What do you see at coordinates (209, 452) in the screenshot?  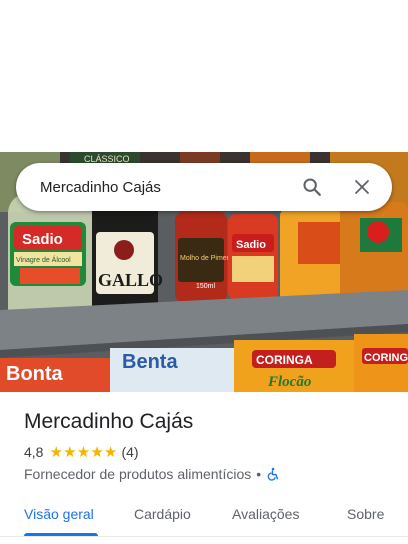 I see `rating-row: 4,8 ★ ★ ★ ★ ★ (4)` at bounding box center [209, 452].